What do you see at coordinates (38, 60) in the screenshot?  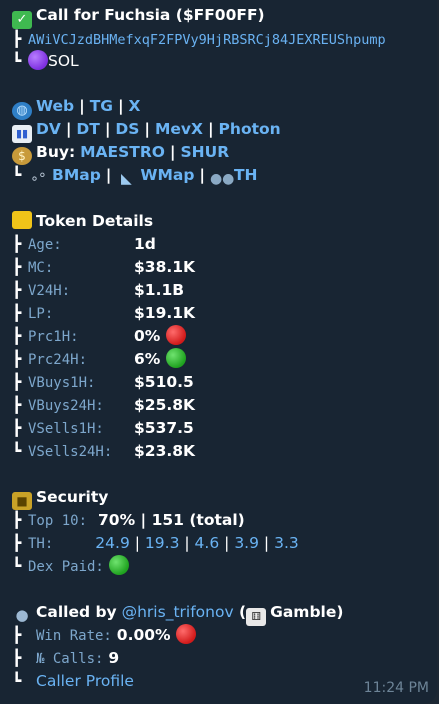 I see `sol-icon` at bounding box center [38, 60].